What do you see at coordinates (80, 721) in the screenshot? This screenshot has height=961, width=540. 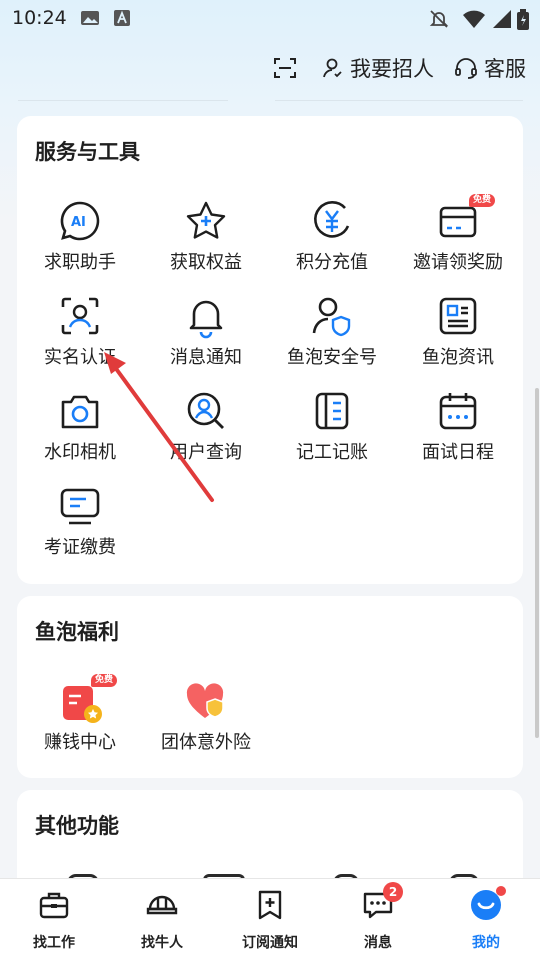 I see `tile-earn-center: 免费 赚钱中心` at bounding box center [80, 721].